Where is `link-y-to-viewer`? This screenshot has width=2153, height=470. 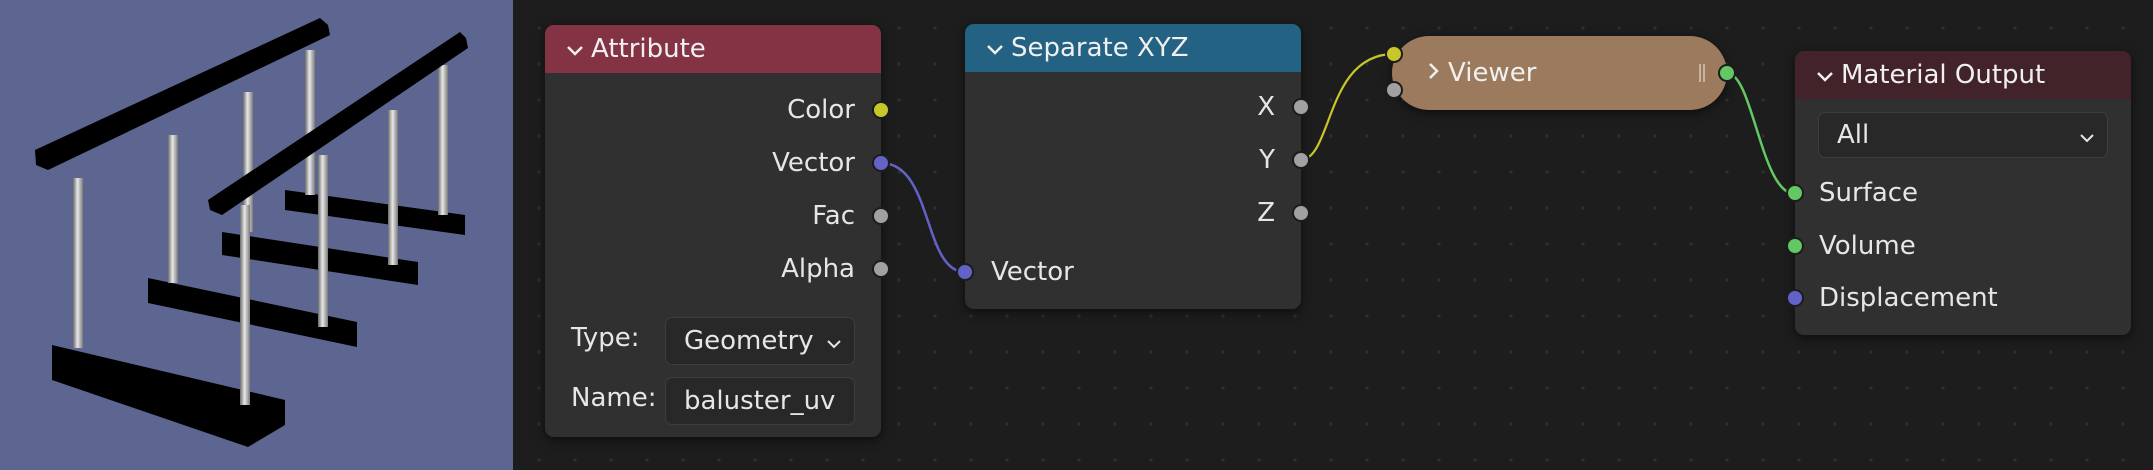 link-y-to-viewer is located at coordinates (1347, 107).